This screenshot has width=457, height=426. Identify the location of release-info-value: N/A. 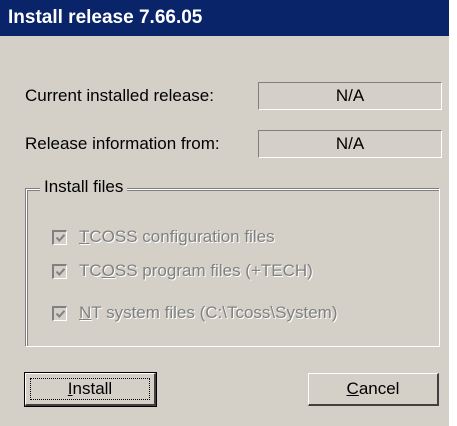
(350, 144).